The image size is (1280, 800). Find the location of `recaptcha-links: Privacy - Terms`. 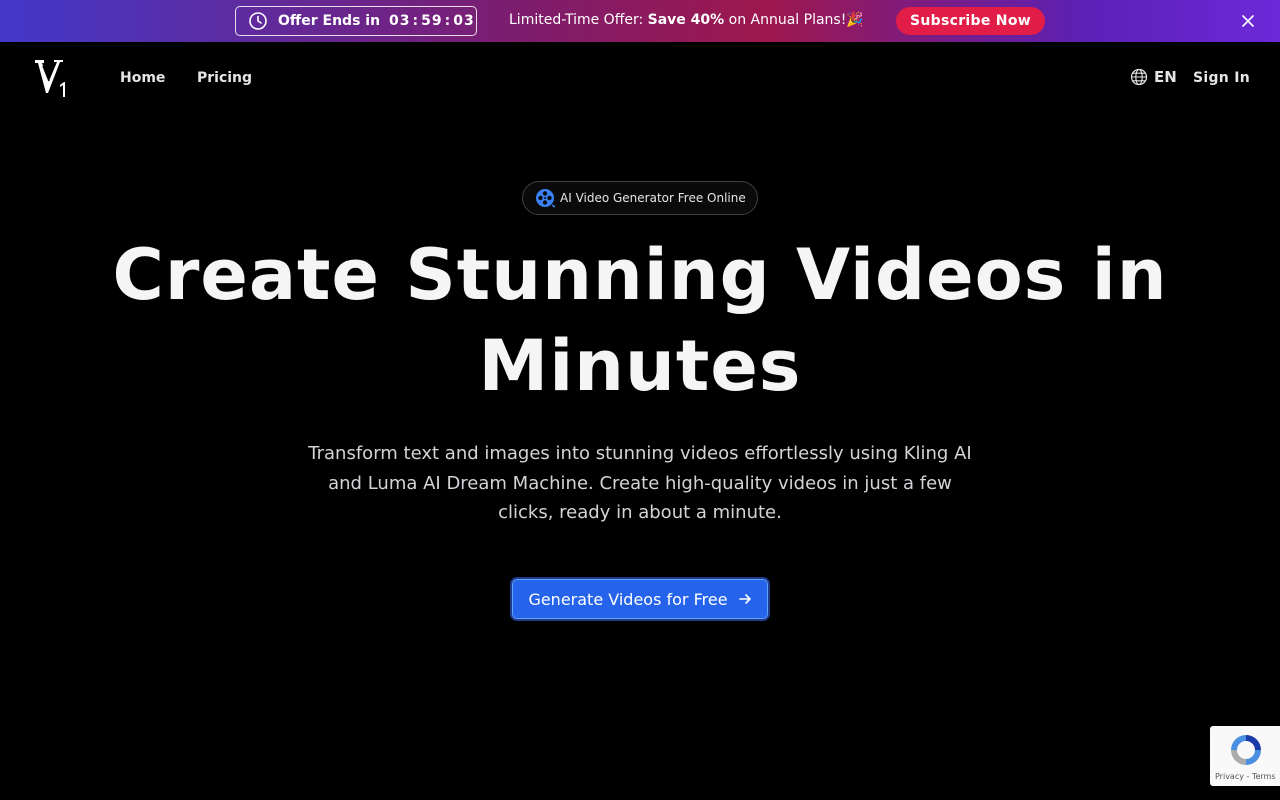

recaptcha-links: Privacy - Terms is located at coordinates (1245, 776).